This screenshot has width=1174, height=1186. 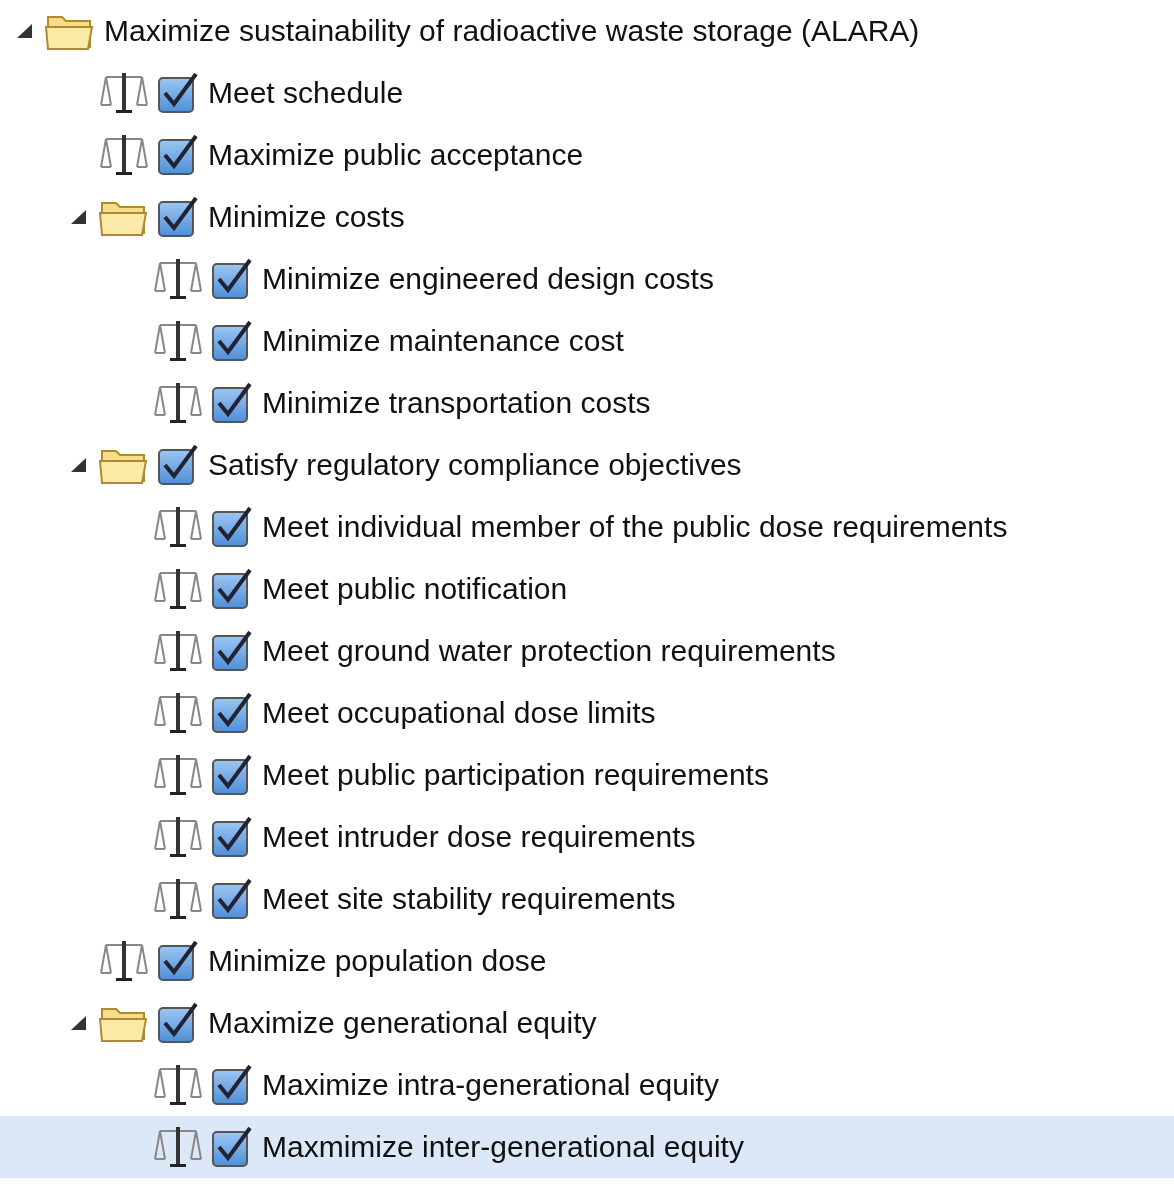 I want to click on tree-item-label: Minimize transportation costs, so click(x=456, y=403).